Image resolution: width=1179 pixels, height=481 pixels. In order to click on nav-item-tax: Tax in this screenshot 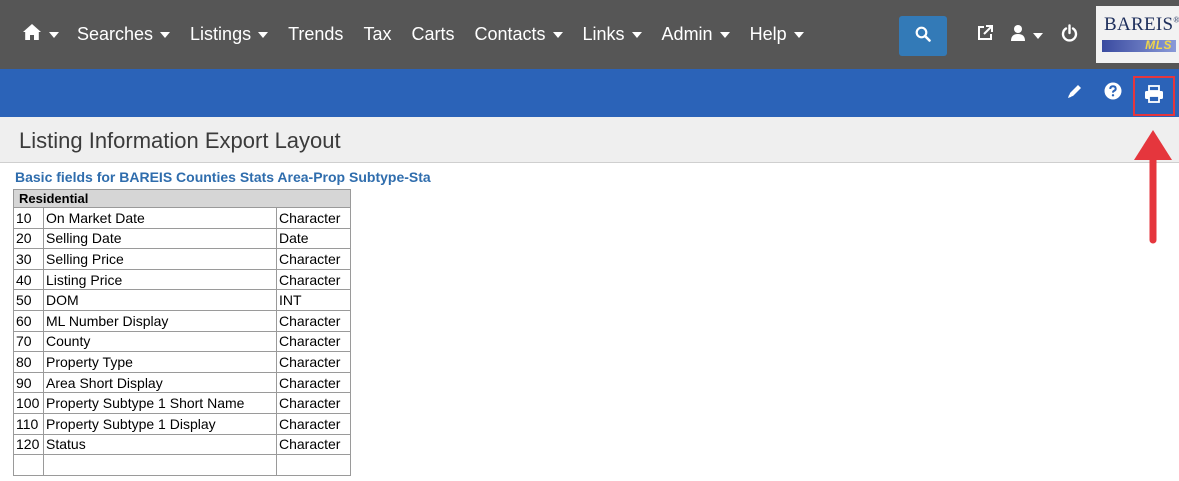, I will do `click(377, 34)`.